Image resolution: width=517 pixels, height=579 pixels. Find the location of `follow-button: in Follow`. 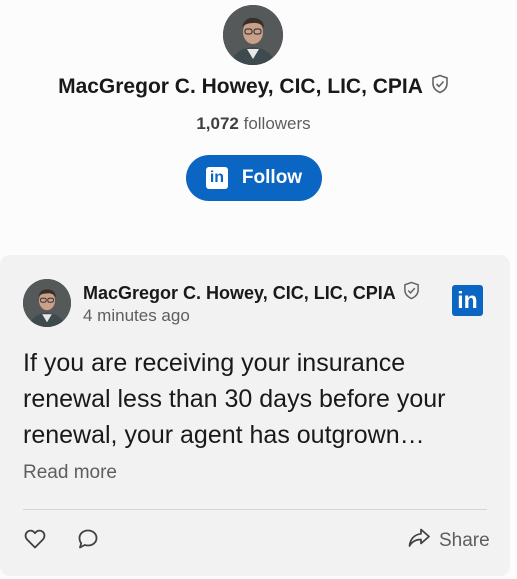

follow-button: in Follow is located at coordinates (254, 178).